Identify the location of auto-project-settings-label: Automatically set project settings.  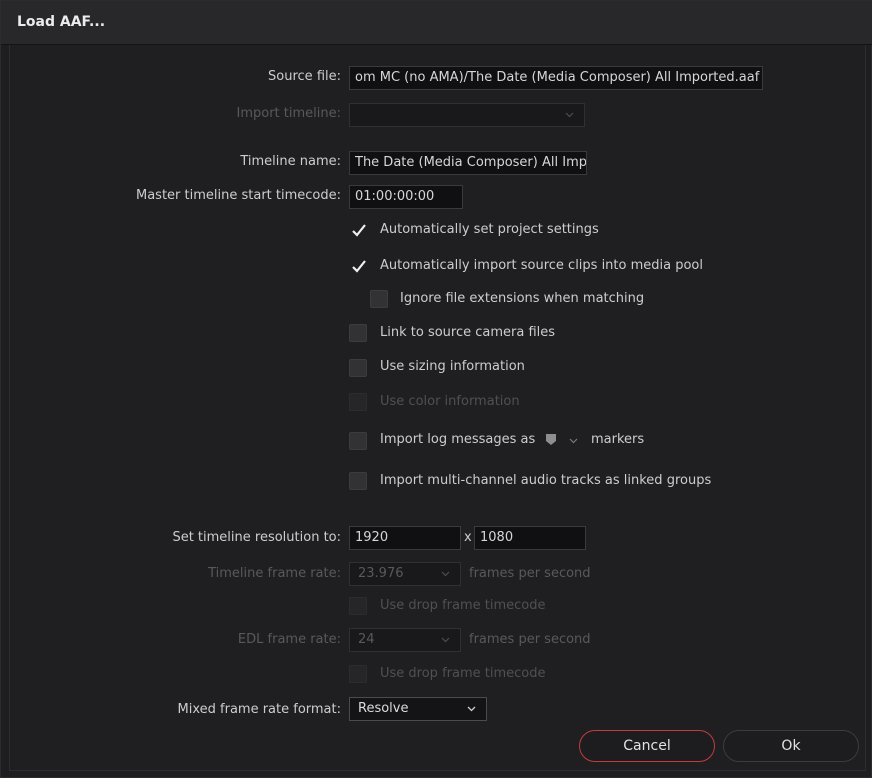
(489, 229).